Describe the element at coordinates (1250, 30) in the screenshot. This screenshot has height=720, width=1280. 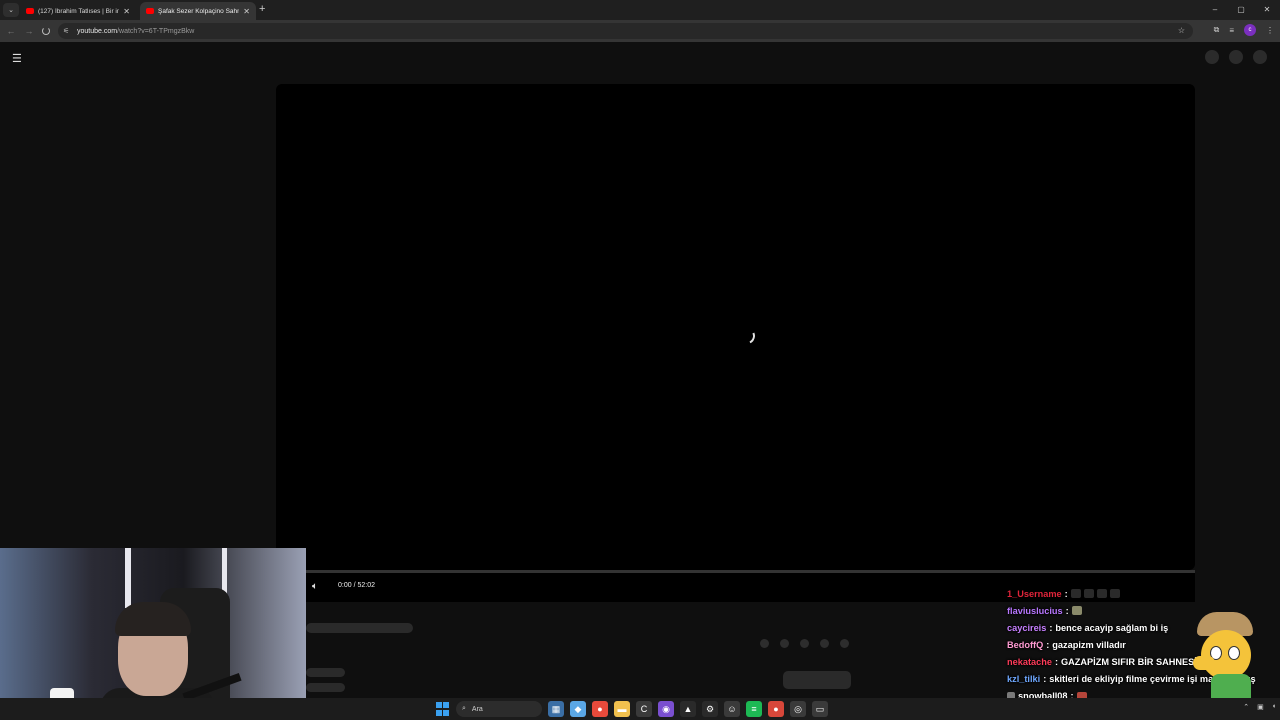
I see `profile-avatar: c` at that location.